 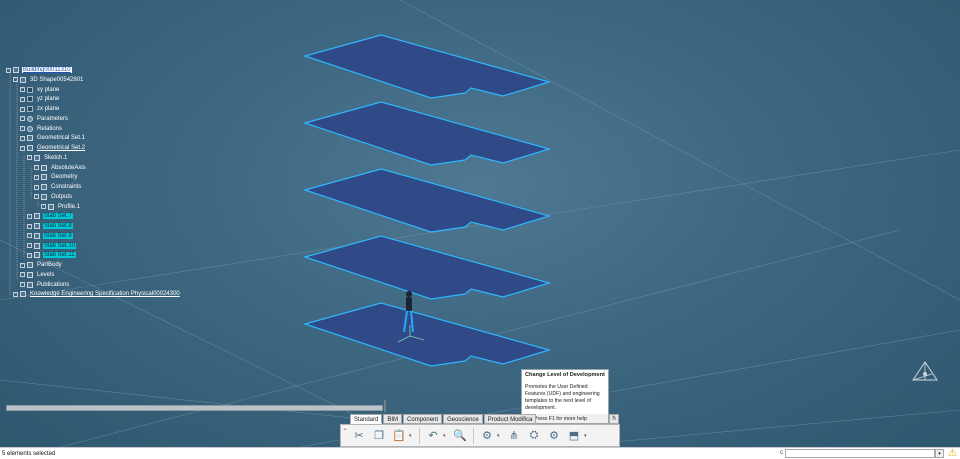 What do you see at coordinates (53, 138) in the screenshot?
I see `tree-node: - Geometrical Set.1` at bounding box center [53, 138].